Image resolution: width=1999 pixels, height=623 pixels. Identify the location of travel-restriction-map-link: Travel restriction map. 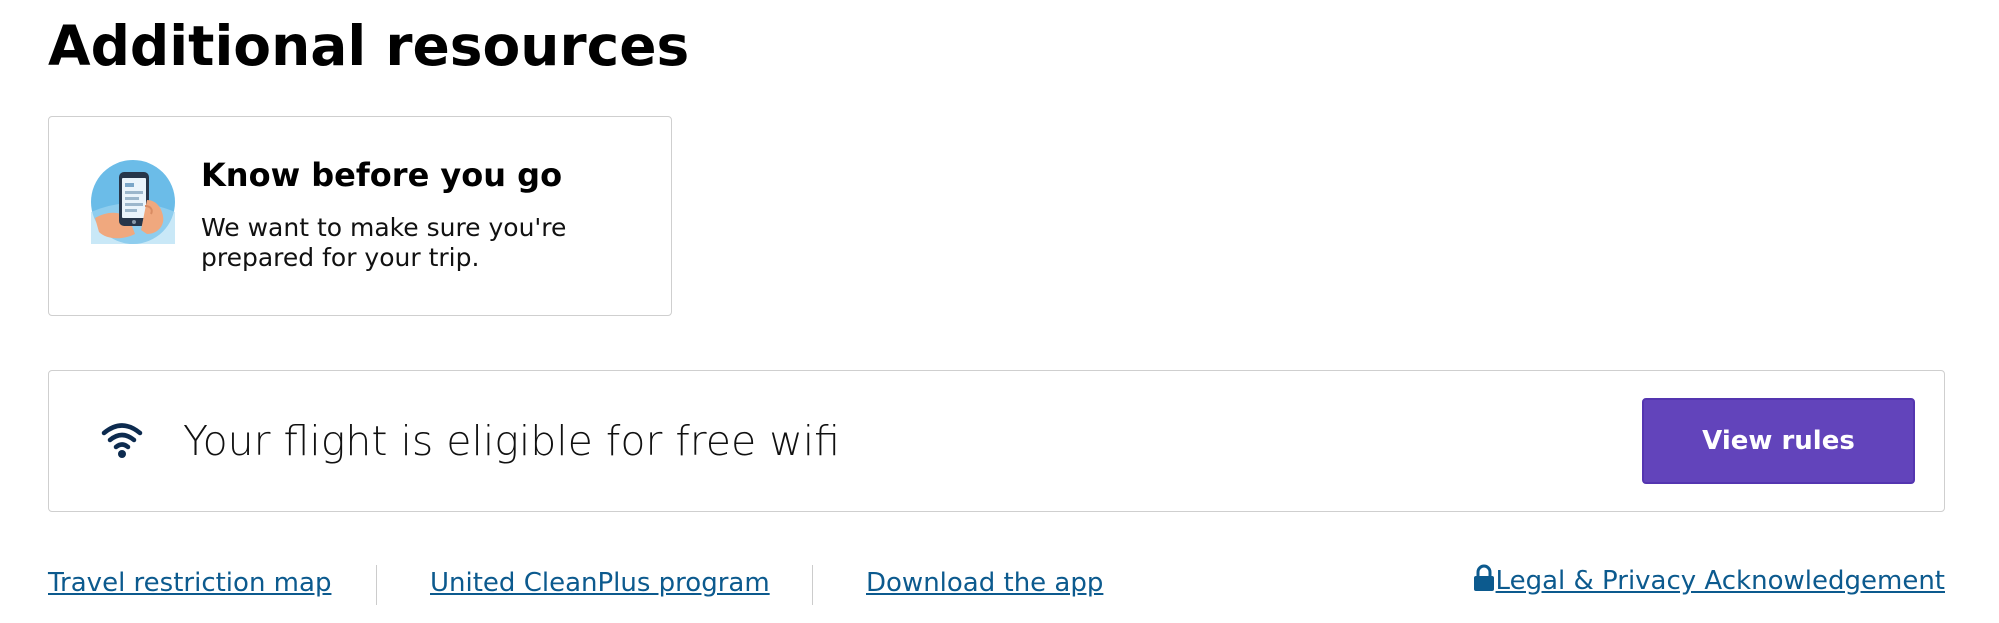
(189, 583).